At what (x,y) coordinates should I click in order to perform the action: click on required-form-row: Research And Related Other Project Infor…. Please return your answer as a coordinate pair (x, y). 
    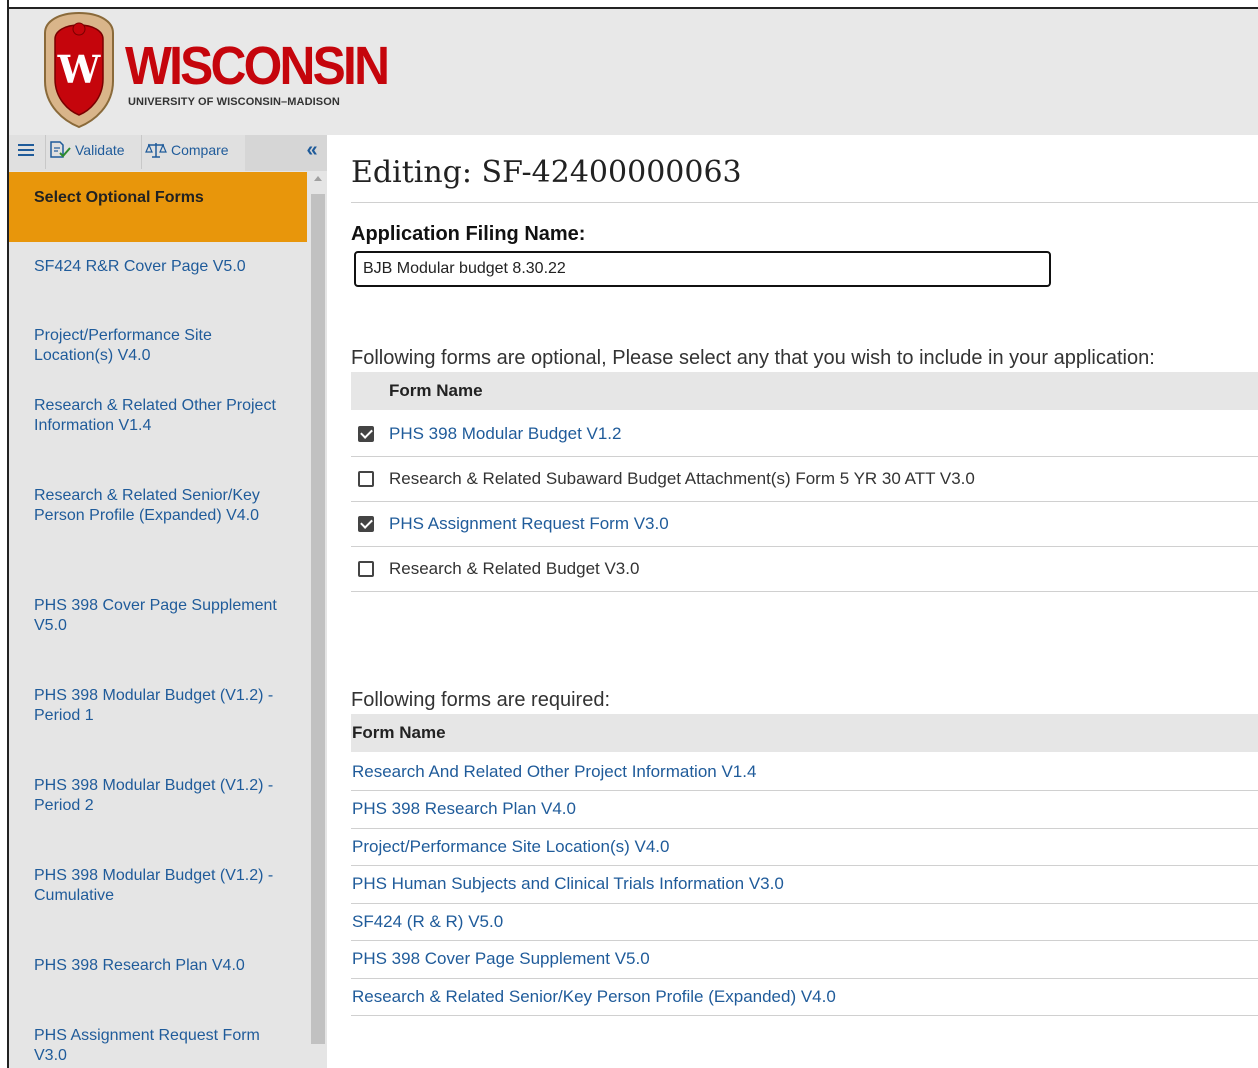
    Looking at the image, I should click on (804, 772).